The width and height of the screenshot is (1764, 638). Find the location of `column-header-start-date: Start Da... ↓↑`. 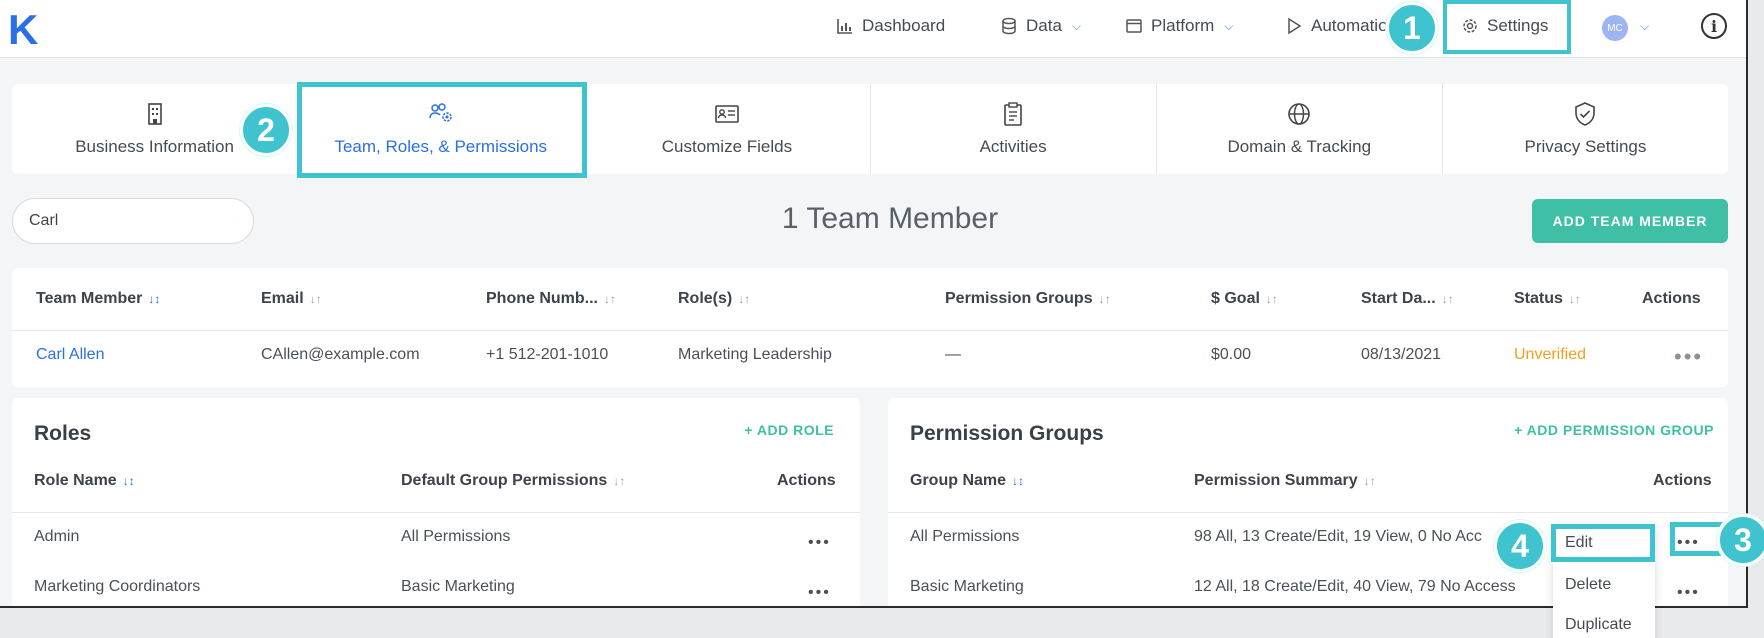

column-header-start-date: Start Da... ↓↑ is located at coordinates (1407, 299).